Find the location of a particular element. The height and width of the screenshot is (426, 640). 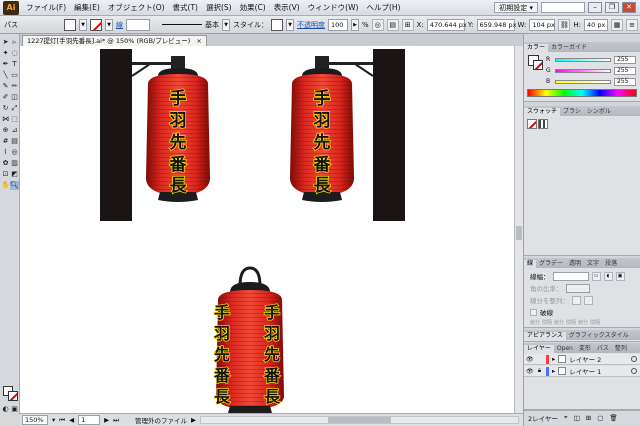

stroke-profile-preview is located at coordinates (182, 25).